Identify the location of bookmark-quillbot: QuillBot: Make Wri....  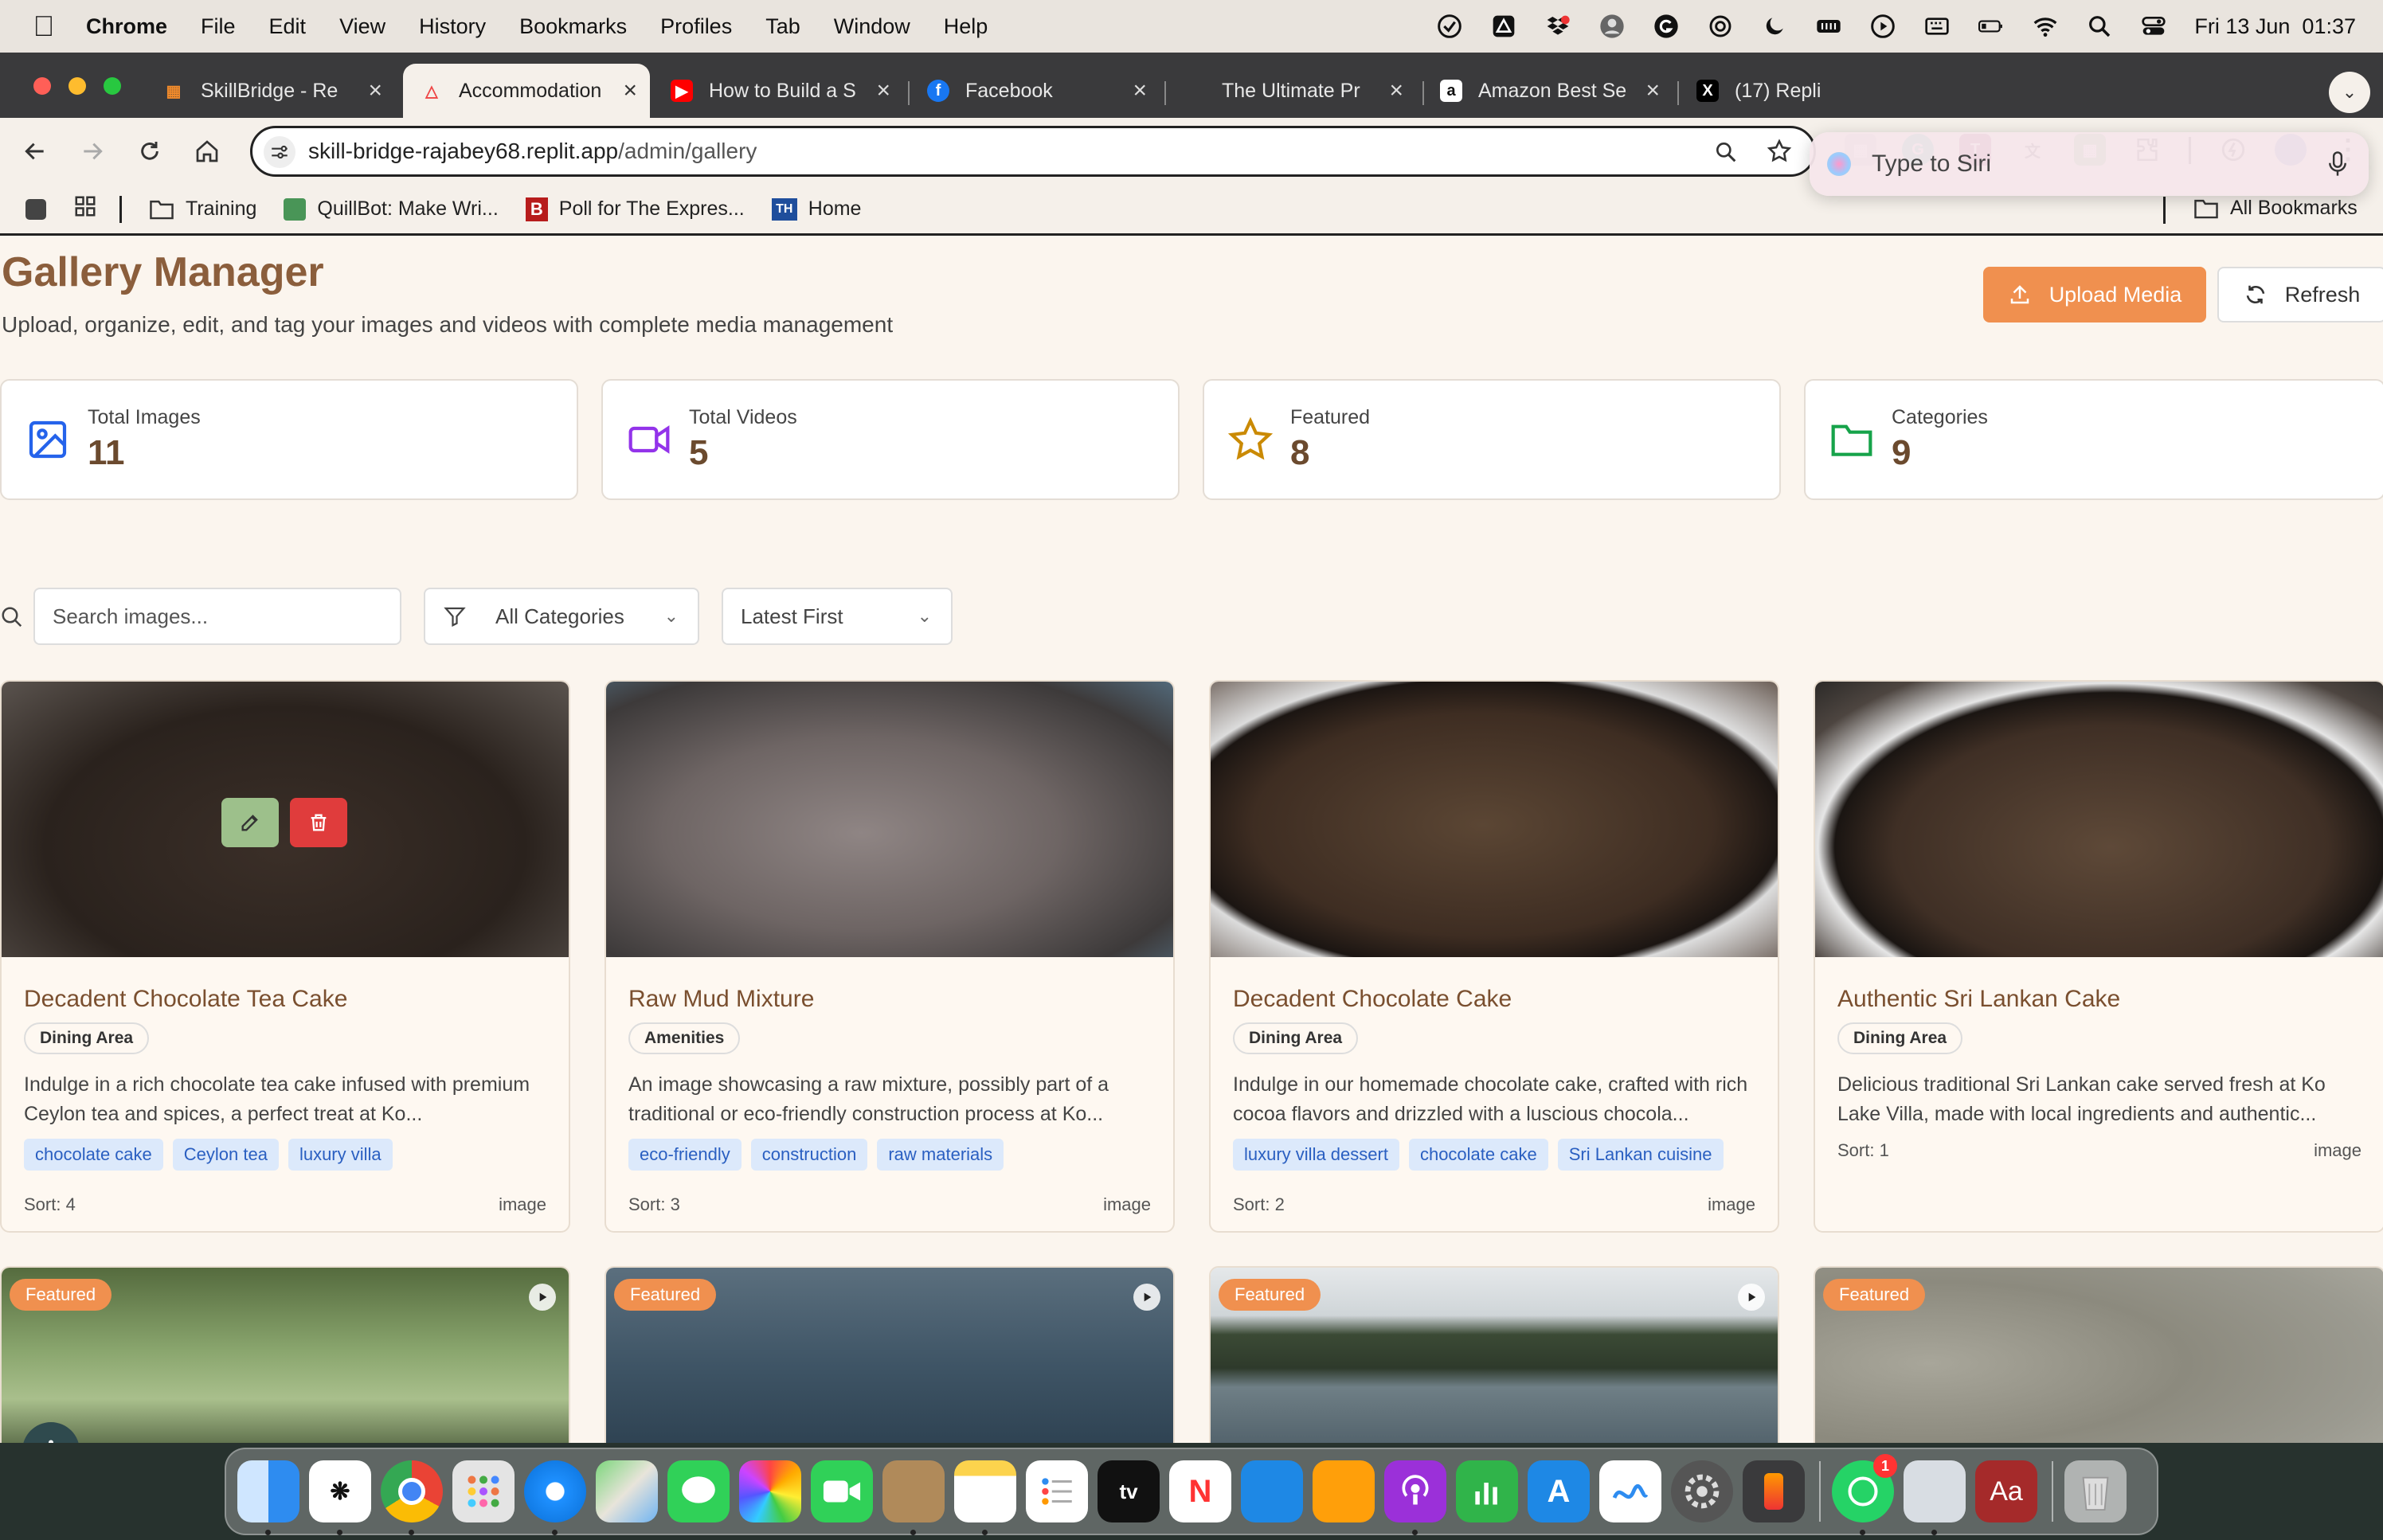
(391, 209).